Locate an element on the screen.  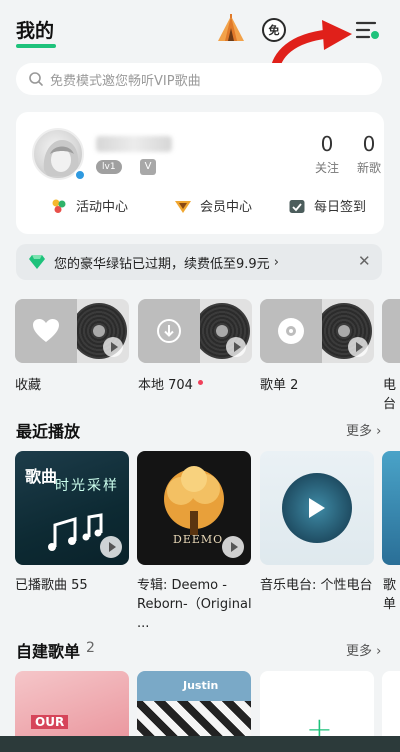
deemo-album-cover: DEEMO is located at coordinates (194, 508).